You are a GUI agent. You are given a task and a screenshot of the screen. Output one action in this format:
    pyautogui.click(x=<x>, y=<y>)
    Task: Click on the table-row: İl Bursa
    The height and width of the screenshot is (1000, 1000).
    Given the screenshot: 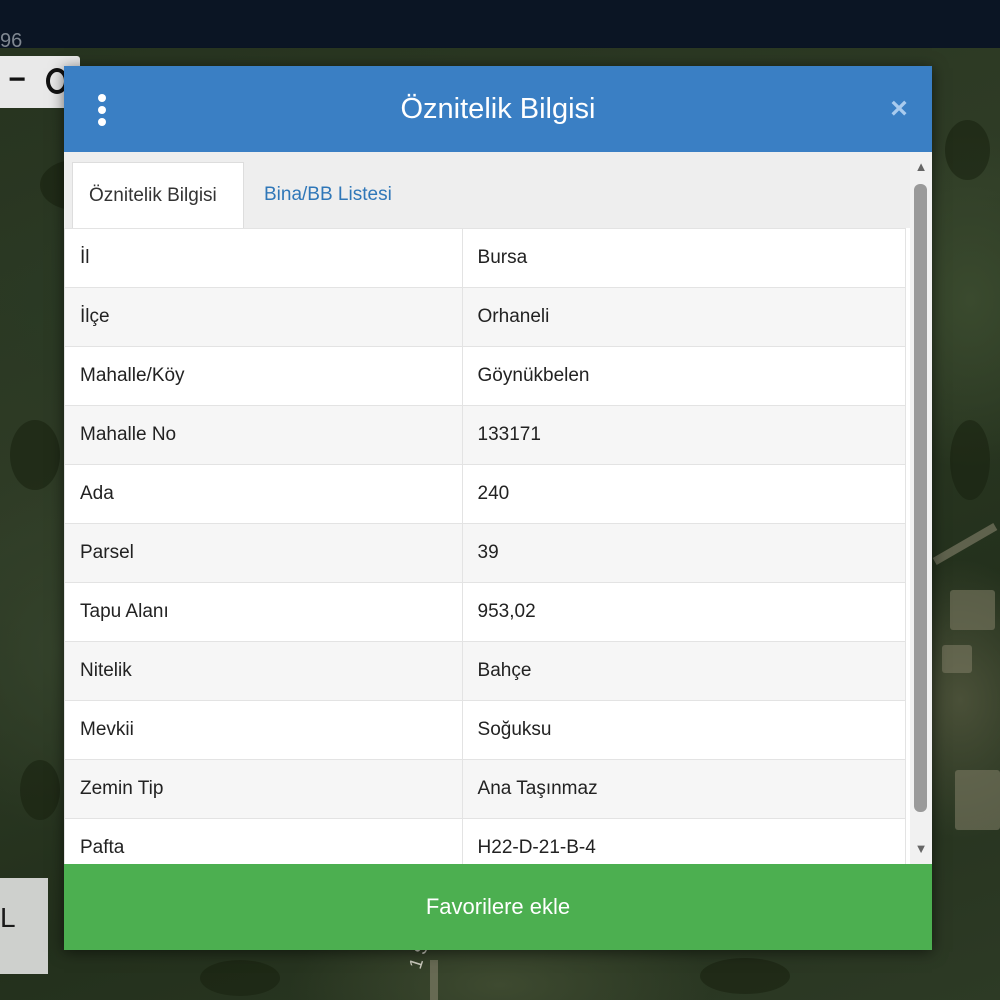 What is the action you would take?
    pyautogui.click(x=485, y=258)
    